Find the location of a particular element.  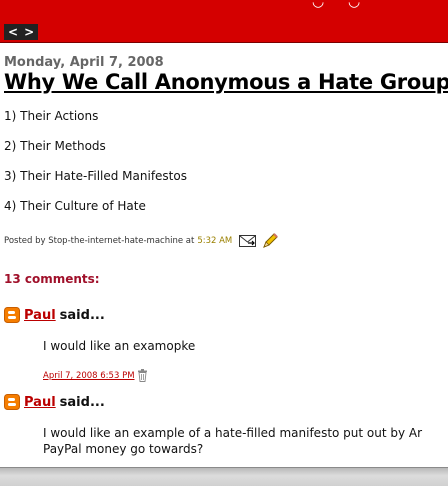

comments-count-heading: 13 comments: is located at coordinates (52, 279).